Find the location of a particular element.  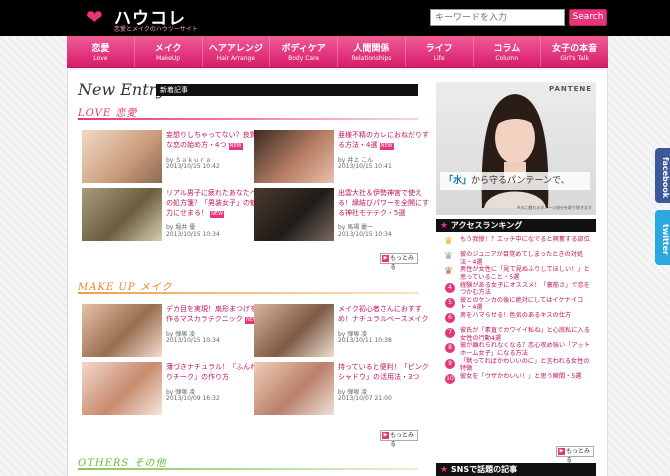

article-title-text: 出雲大社＆伊勢神宮で使える！縁結びパワーを全開にする神社モテテク・5選 is located at coordinates (384, 203).